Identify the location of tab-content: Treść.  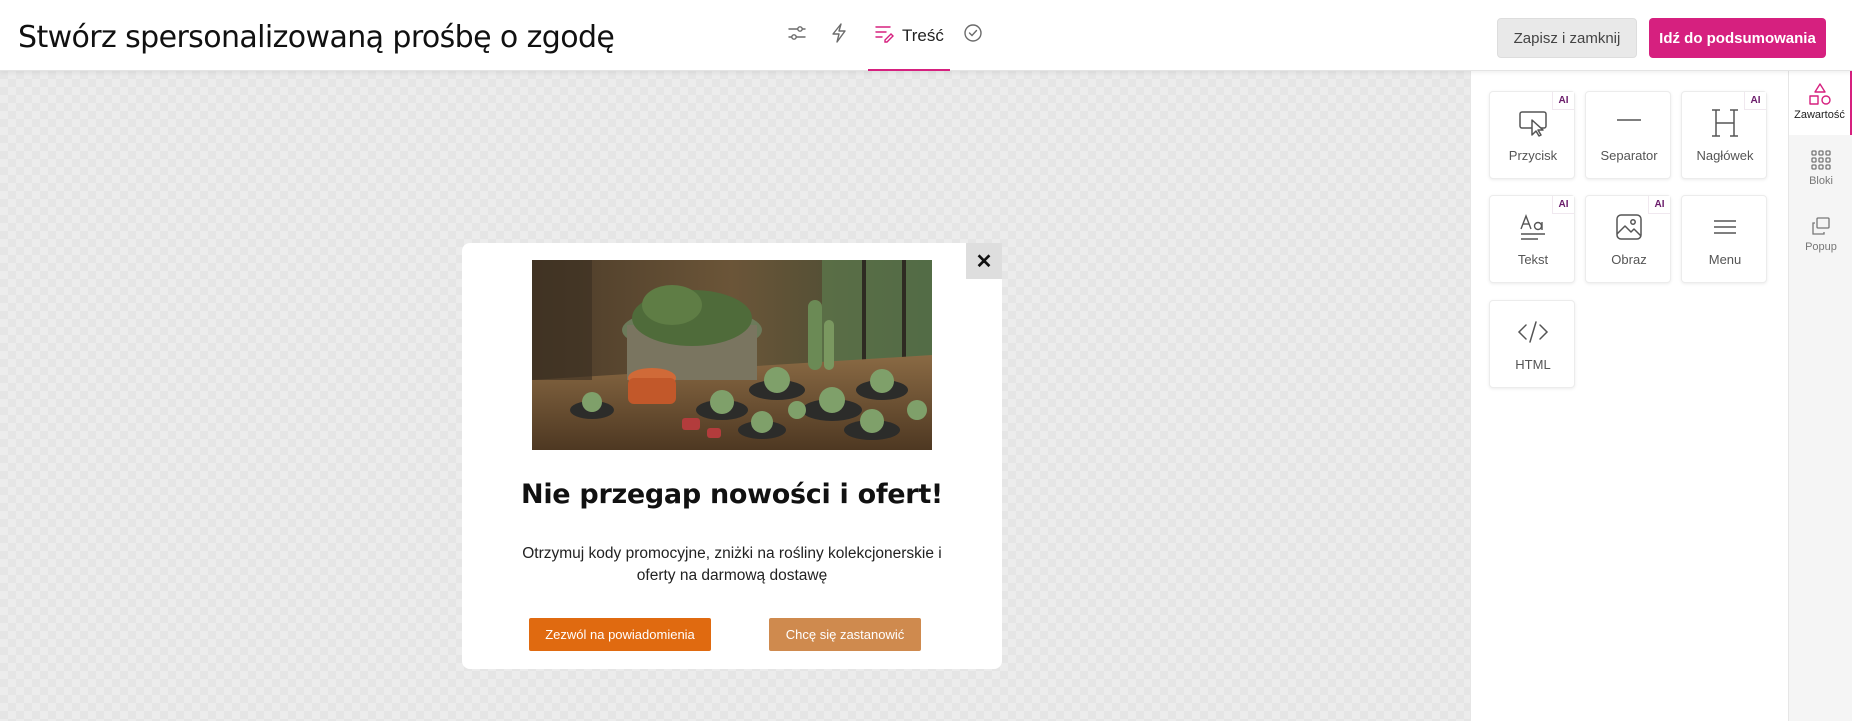
(909, 36).